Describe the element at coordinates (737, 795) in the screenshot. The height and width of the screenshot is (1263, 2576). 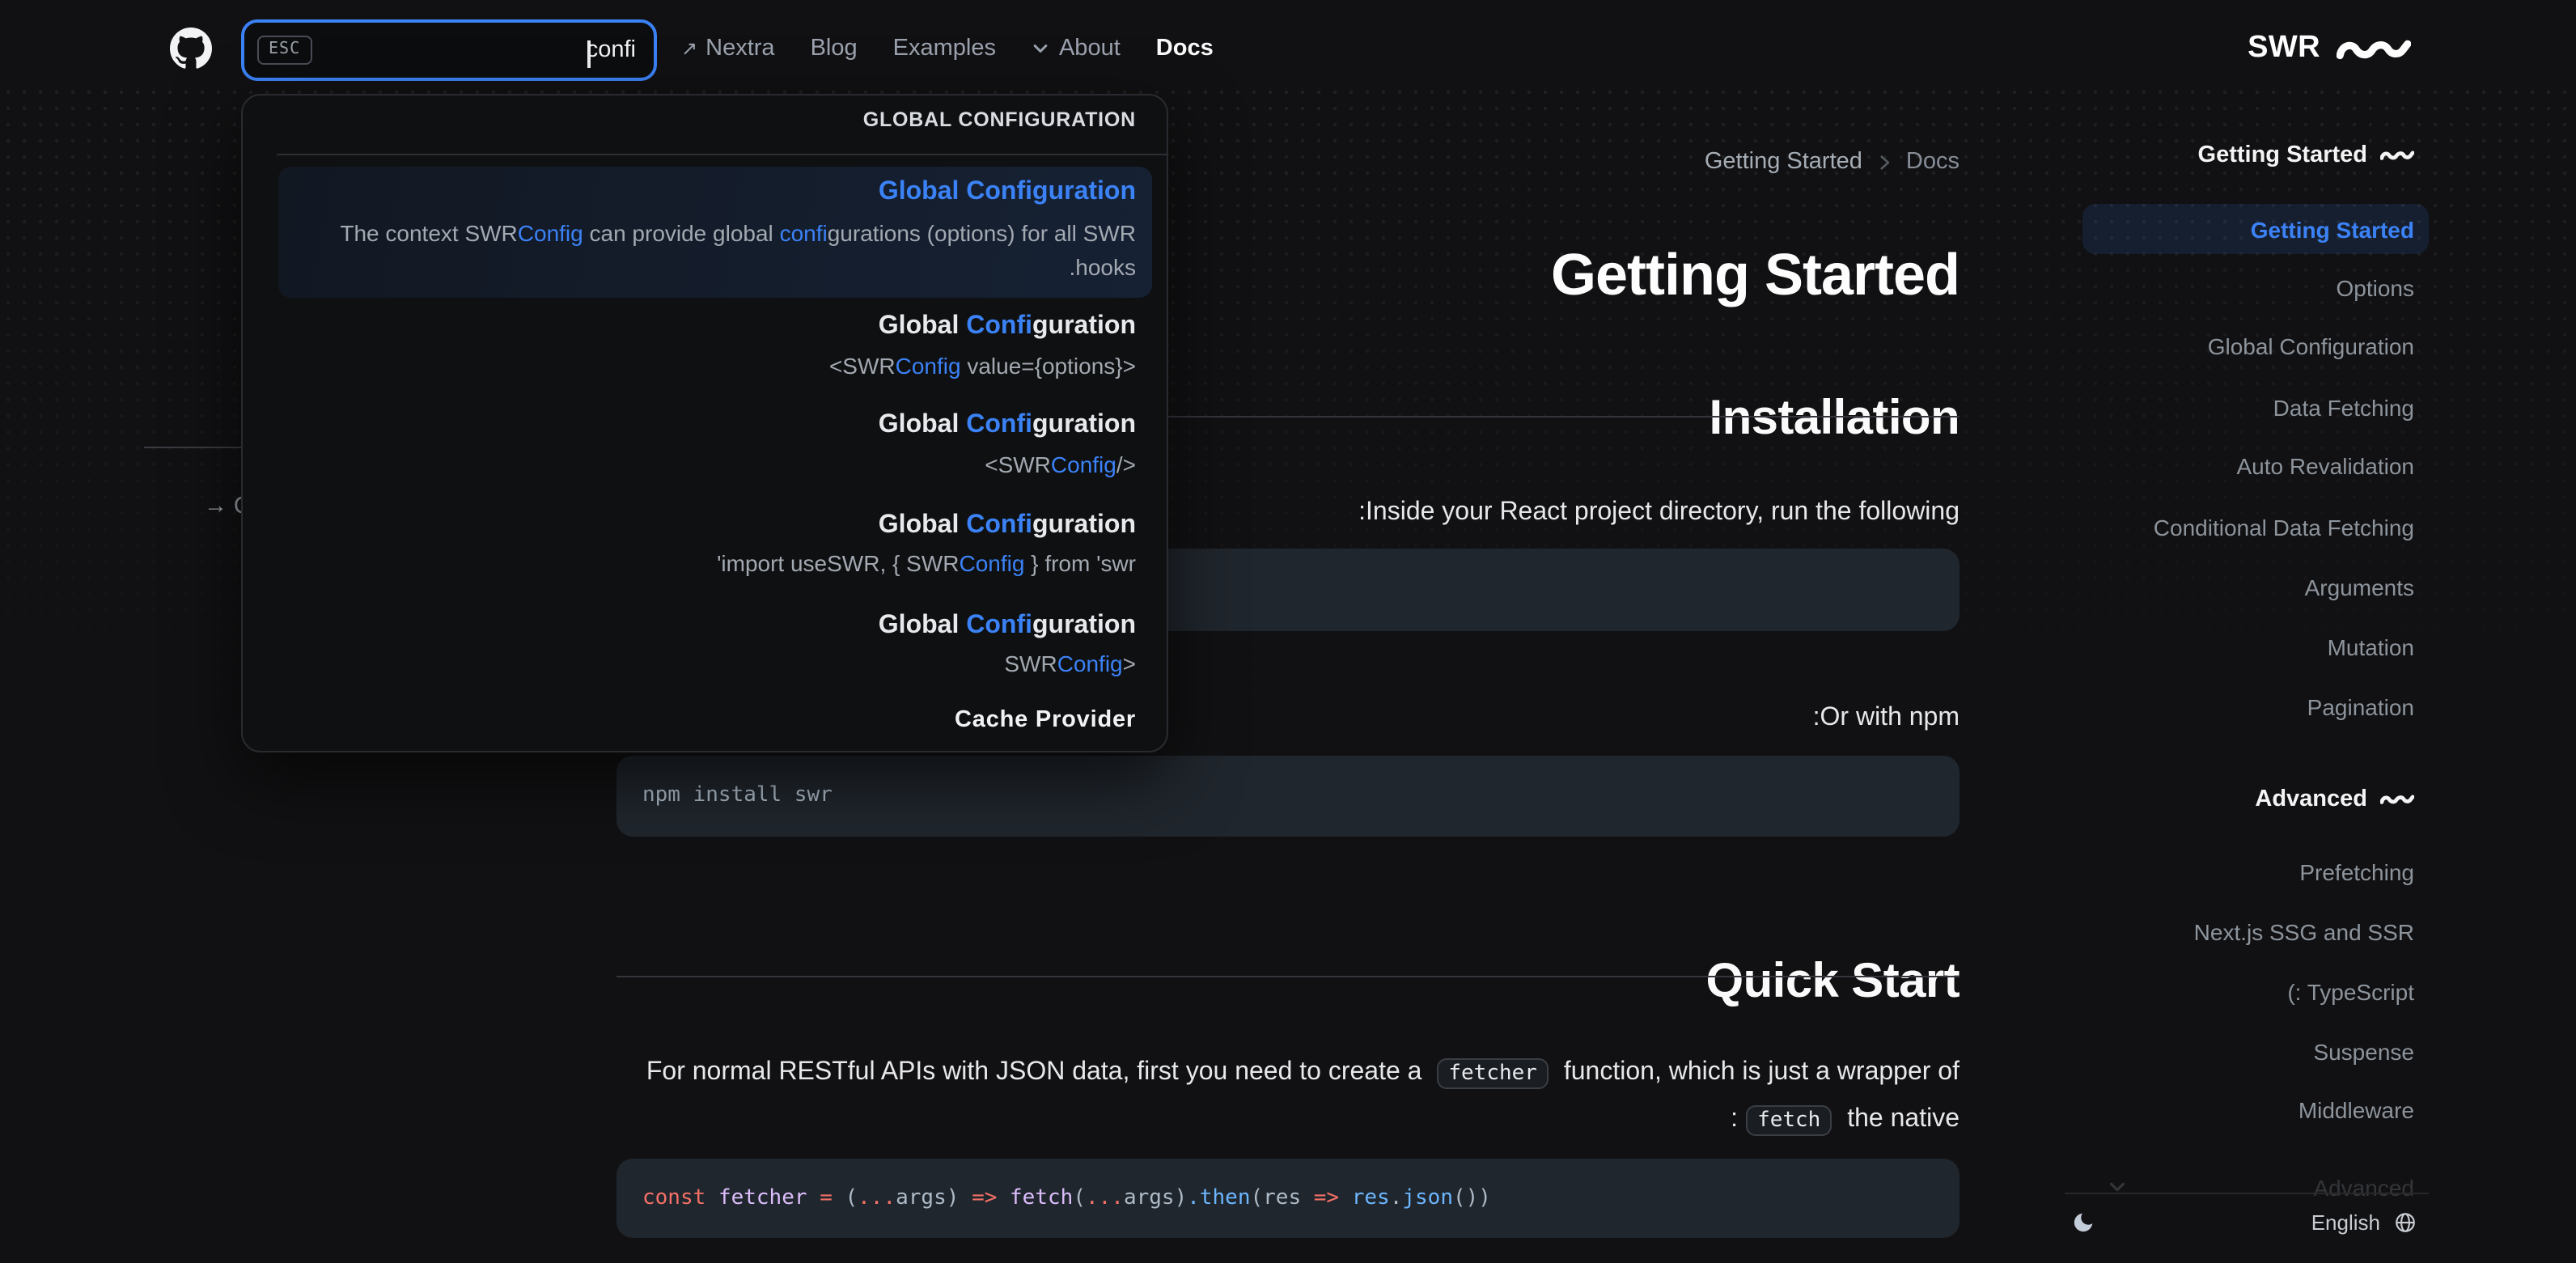
I see `code-text: npm install swr` at that location.